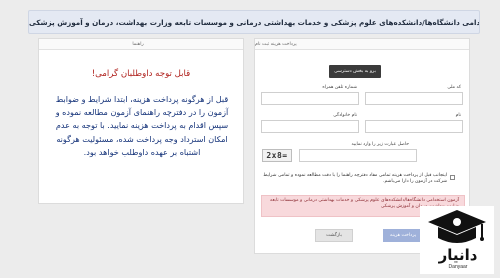 The width and height of the screenshot is (500, 278). What do you see at coordinates (345, 115) in the screenshot?
I see `last-name-label: نام خانوادگی` at bounding box center [345, 115].